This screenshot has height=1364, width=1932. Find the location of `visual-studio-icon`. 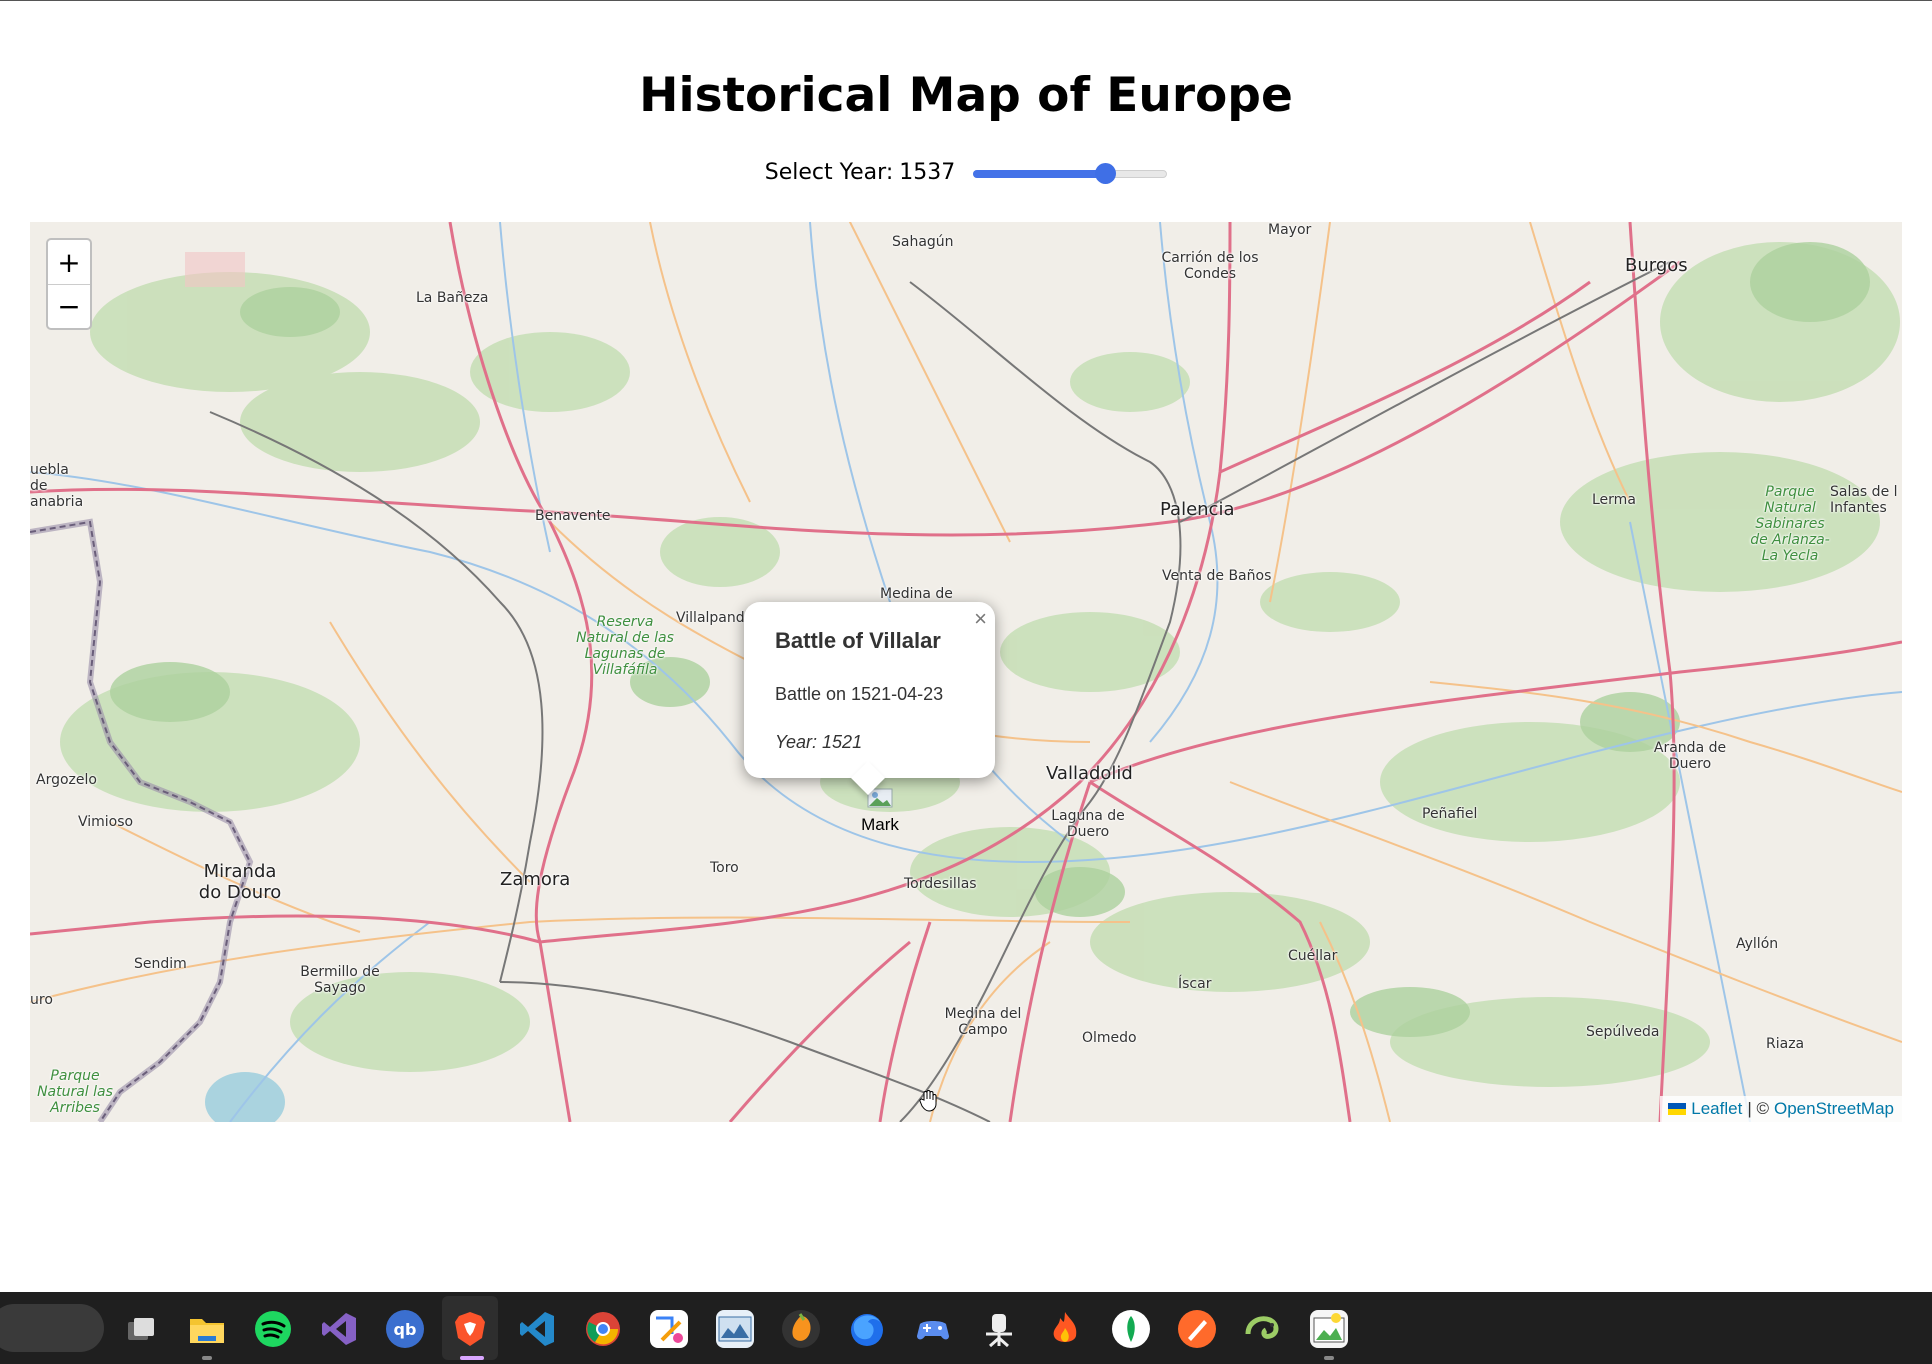

visual-studio-icon is located at coordinates (339, 1329).